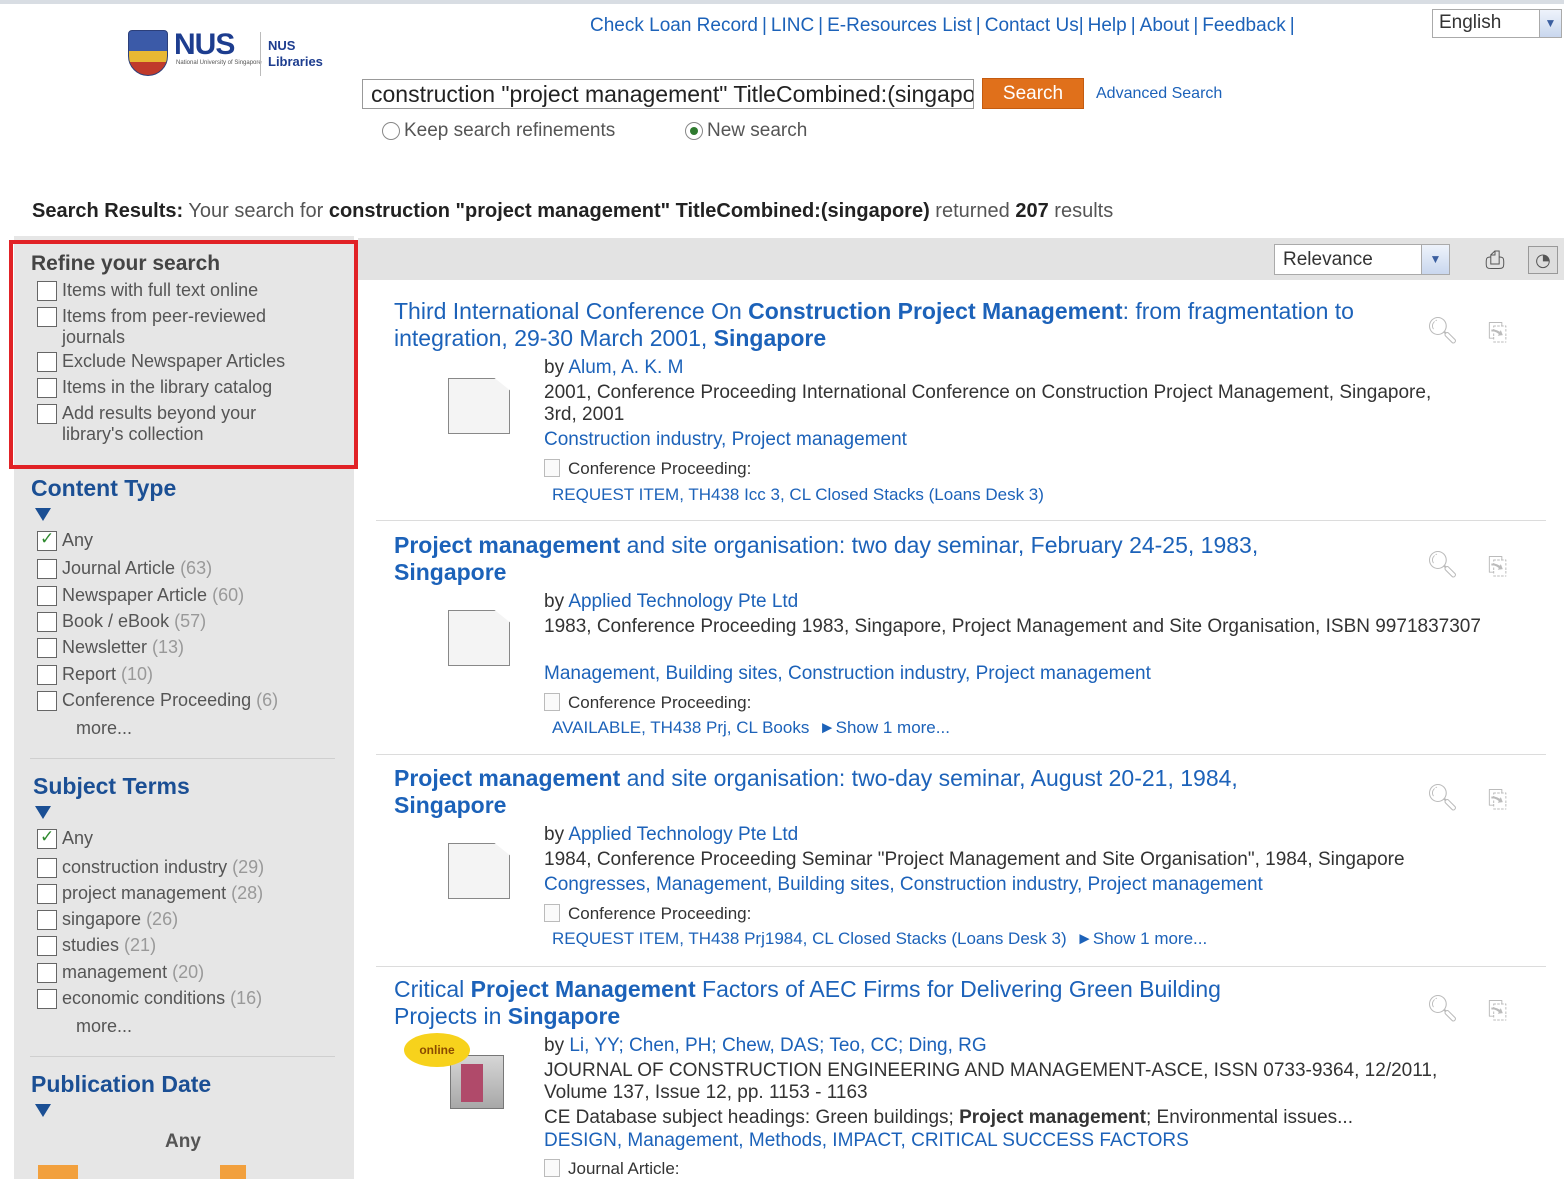 This screenshot has width=1564, height=1180. What do you see at coordinates (154, 387) in the screenshot?
I see `refine-library-catalog: Items in the library catalog` at bounding box center [154, 387].